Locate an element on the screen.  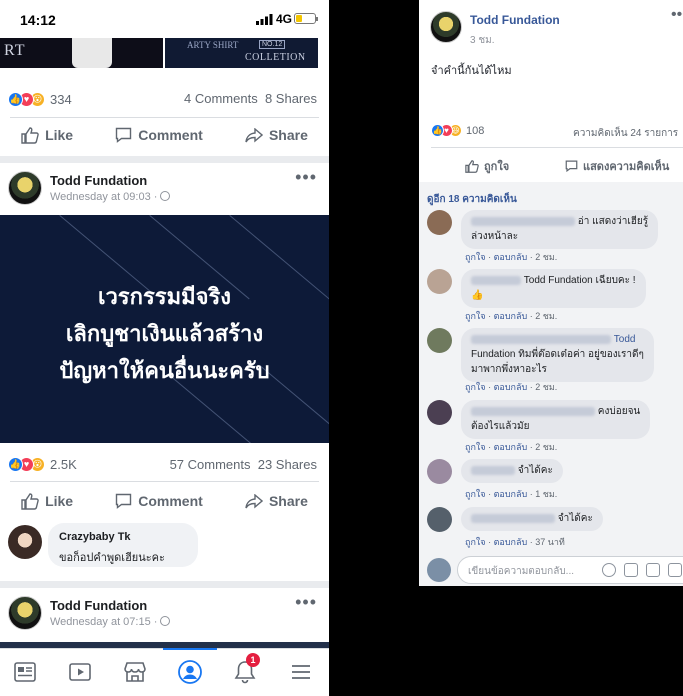
banner-tag: NO.12 is located at coordinates (272, 44).